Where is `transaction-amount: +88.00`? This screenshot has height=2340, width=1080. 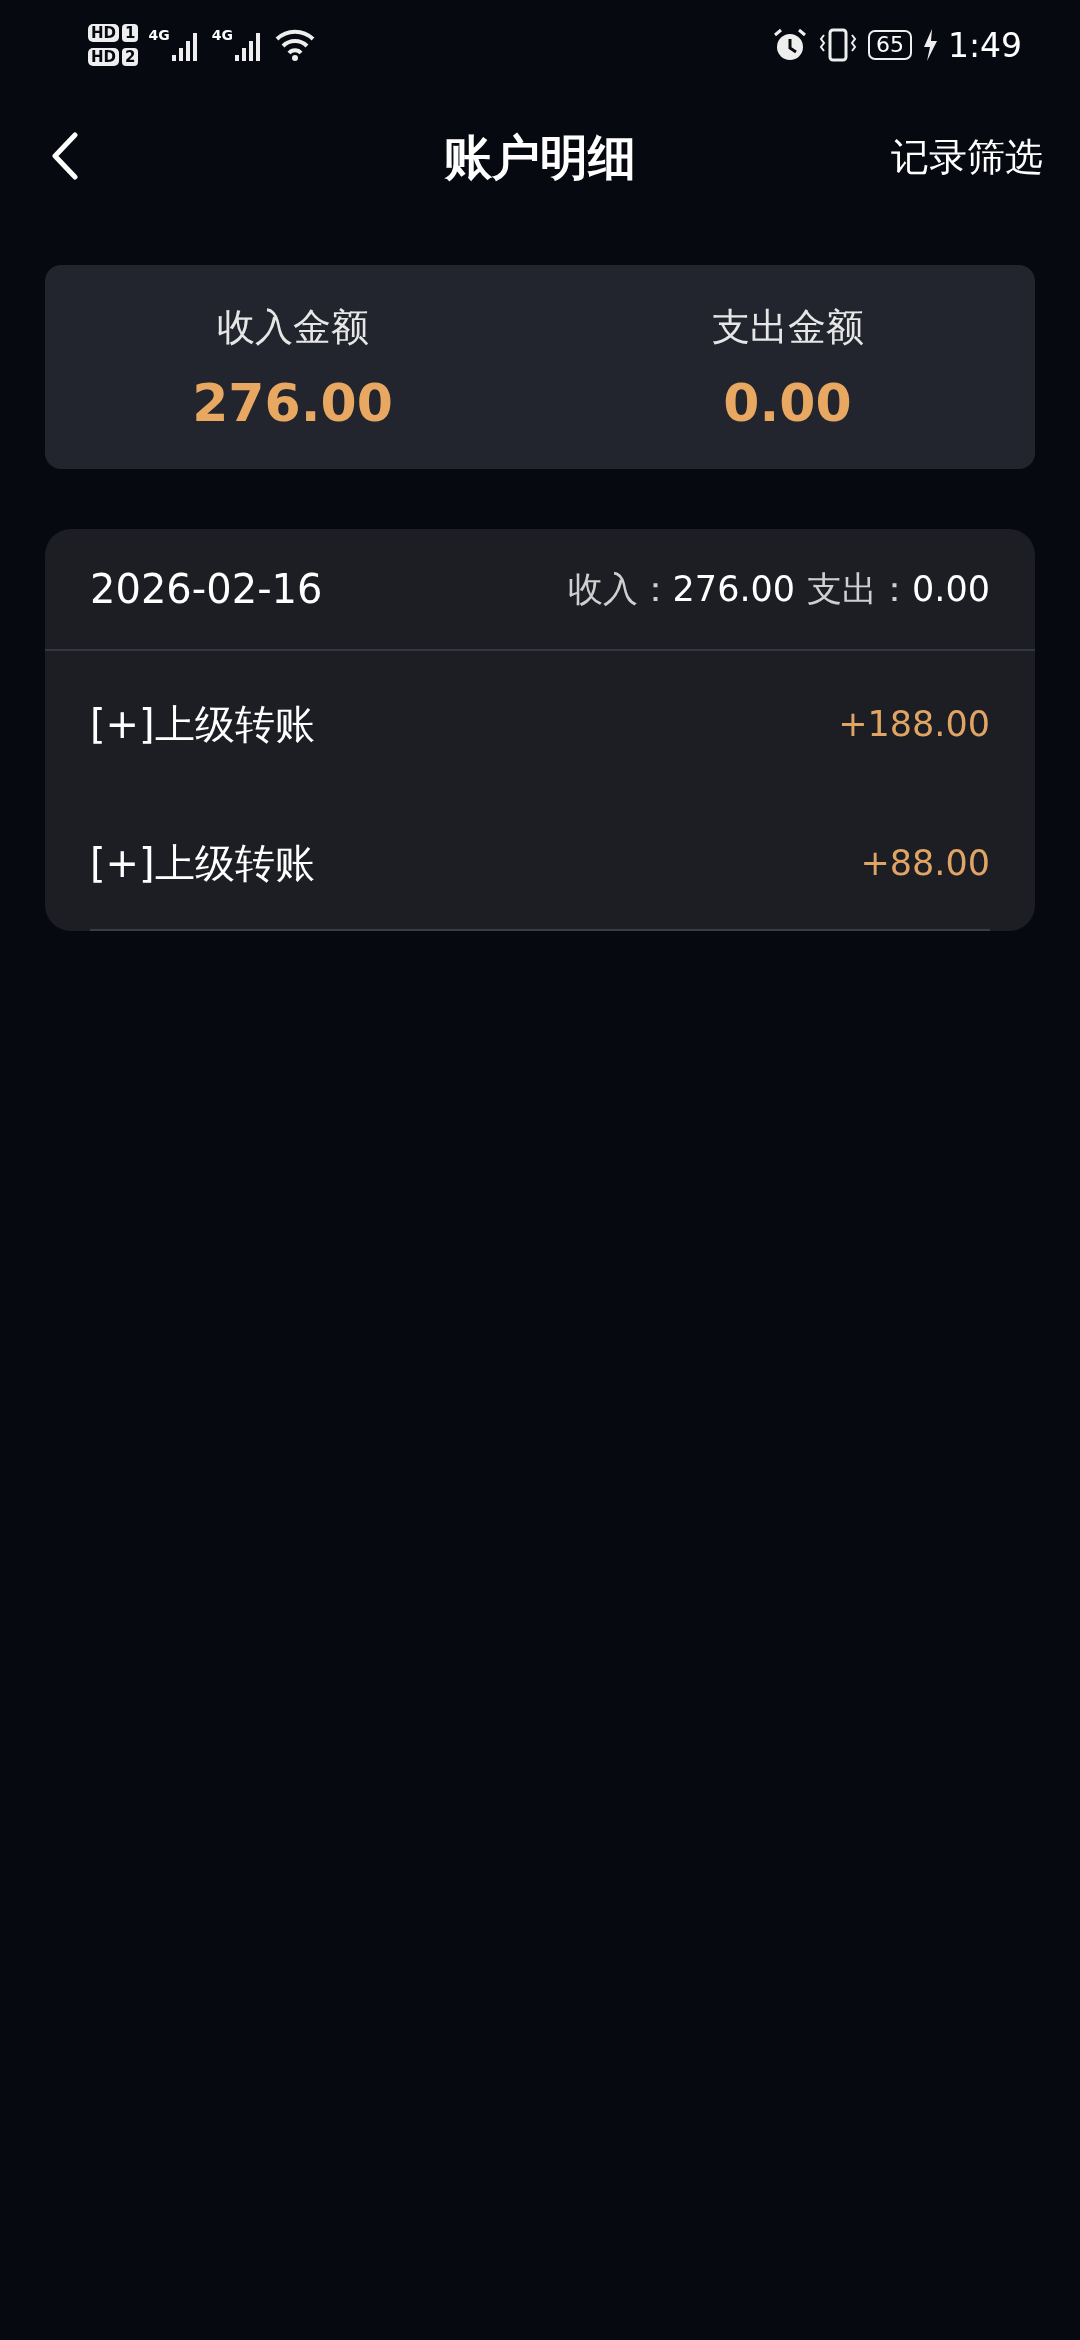
transaction-amount: +88.00 is located at coordinates (925, 863).